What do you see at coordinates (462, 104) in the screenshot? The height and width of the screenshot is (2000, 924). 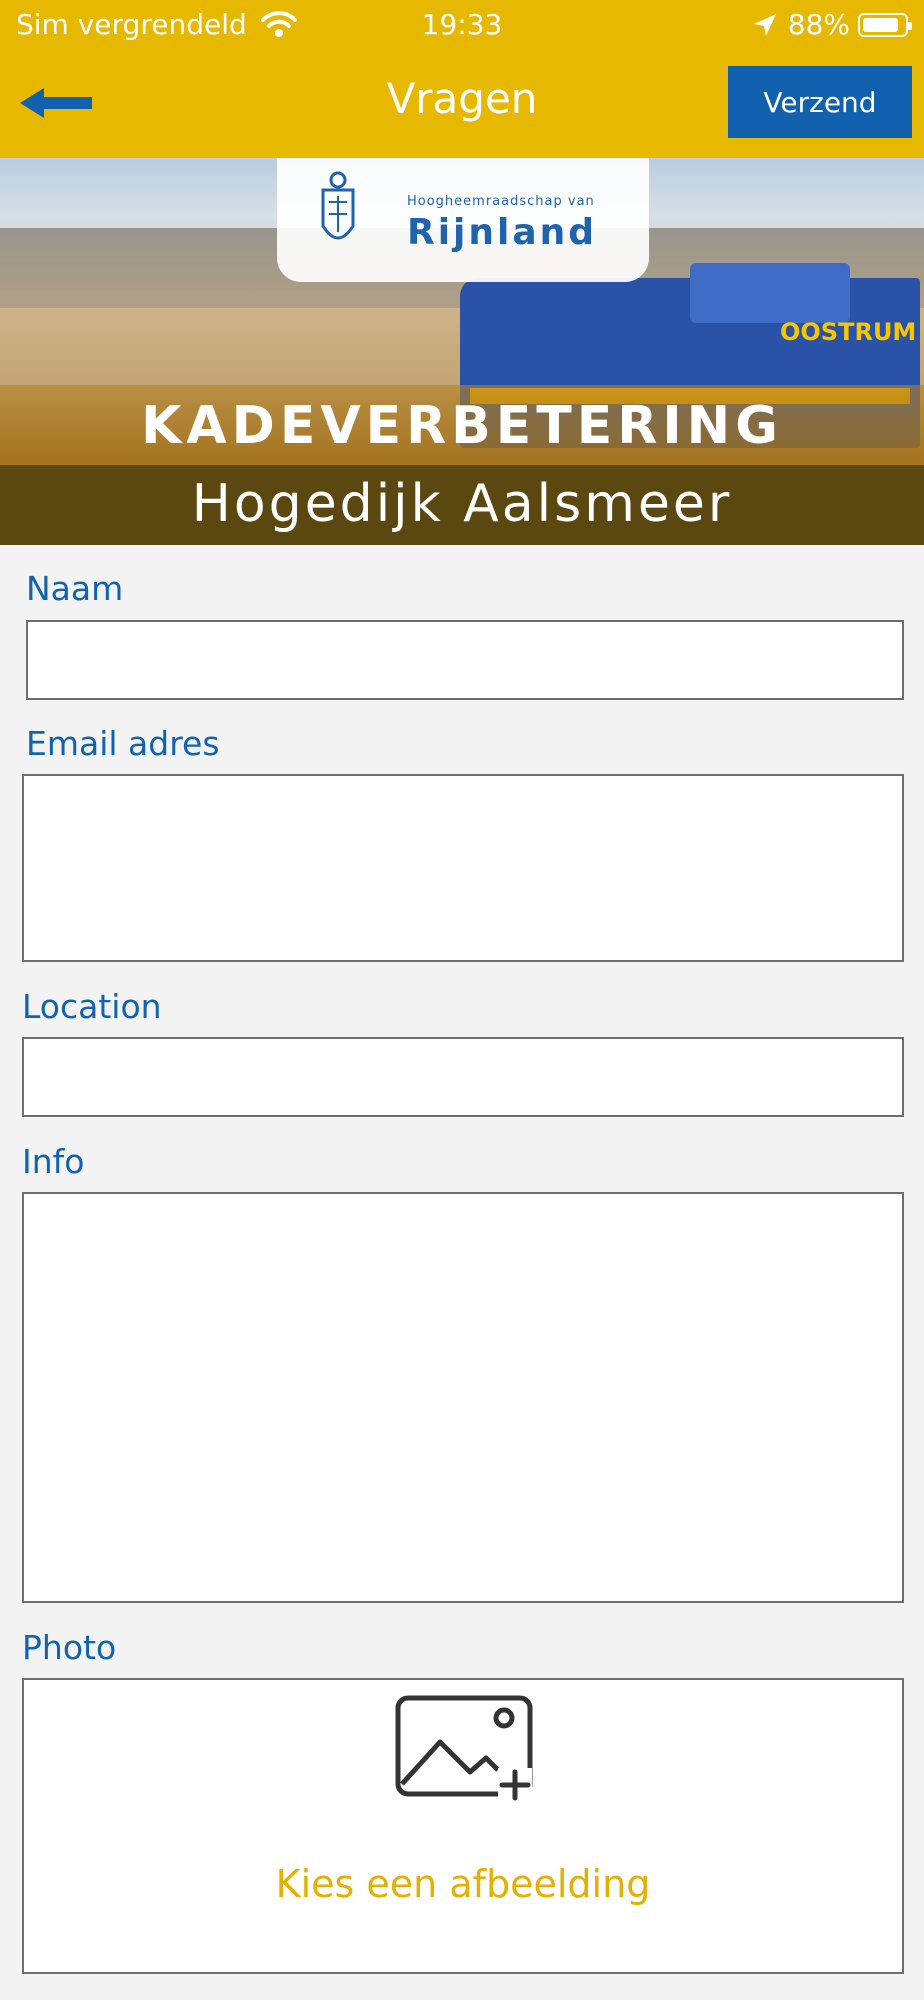 I see `nav-bar: Vragen Verzend` at bounding box center [462, 104].